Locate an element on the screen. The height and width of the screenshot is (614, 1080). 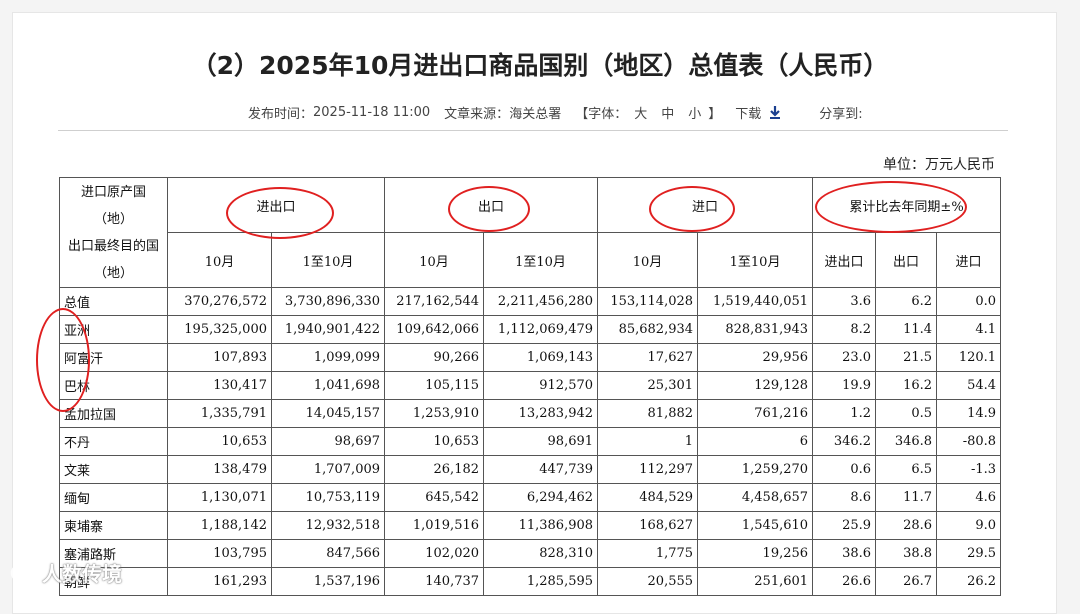
value-cell: 1,545,610 is located at coordinates (755, 525).